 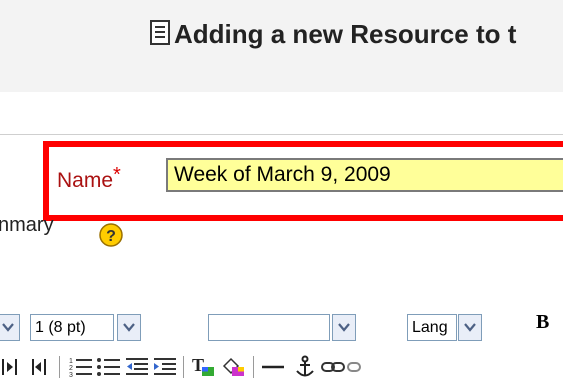 What do you see at coordinates (71, 375) in the screenshot?
I see `svg-text: 3` at bounding box center [71, 375].